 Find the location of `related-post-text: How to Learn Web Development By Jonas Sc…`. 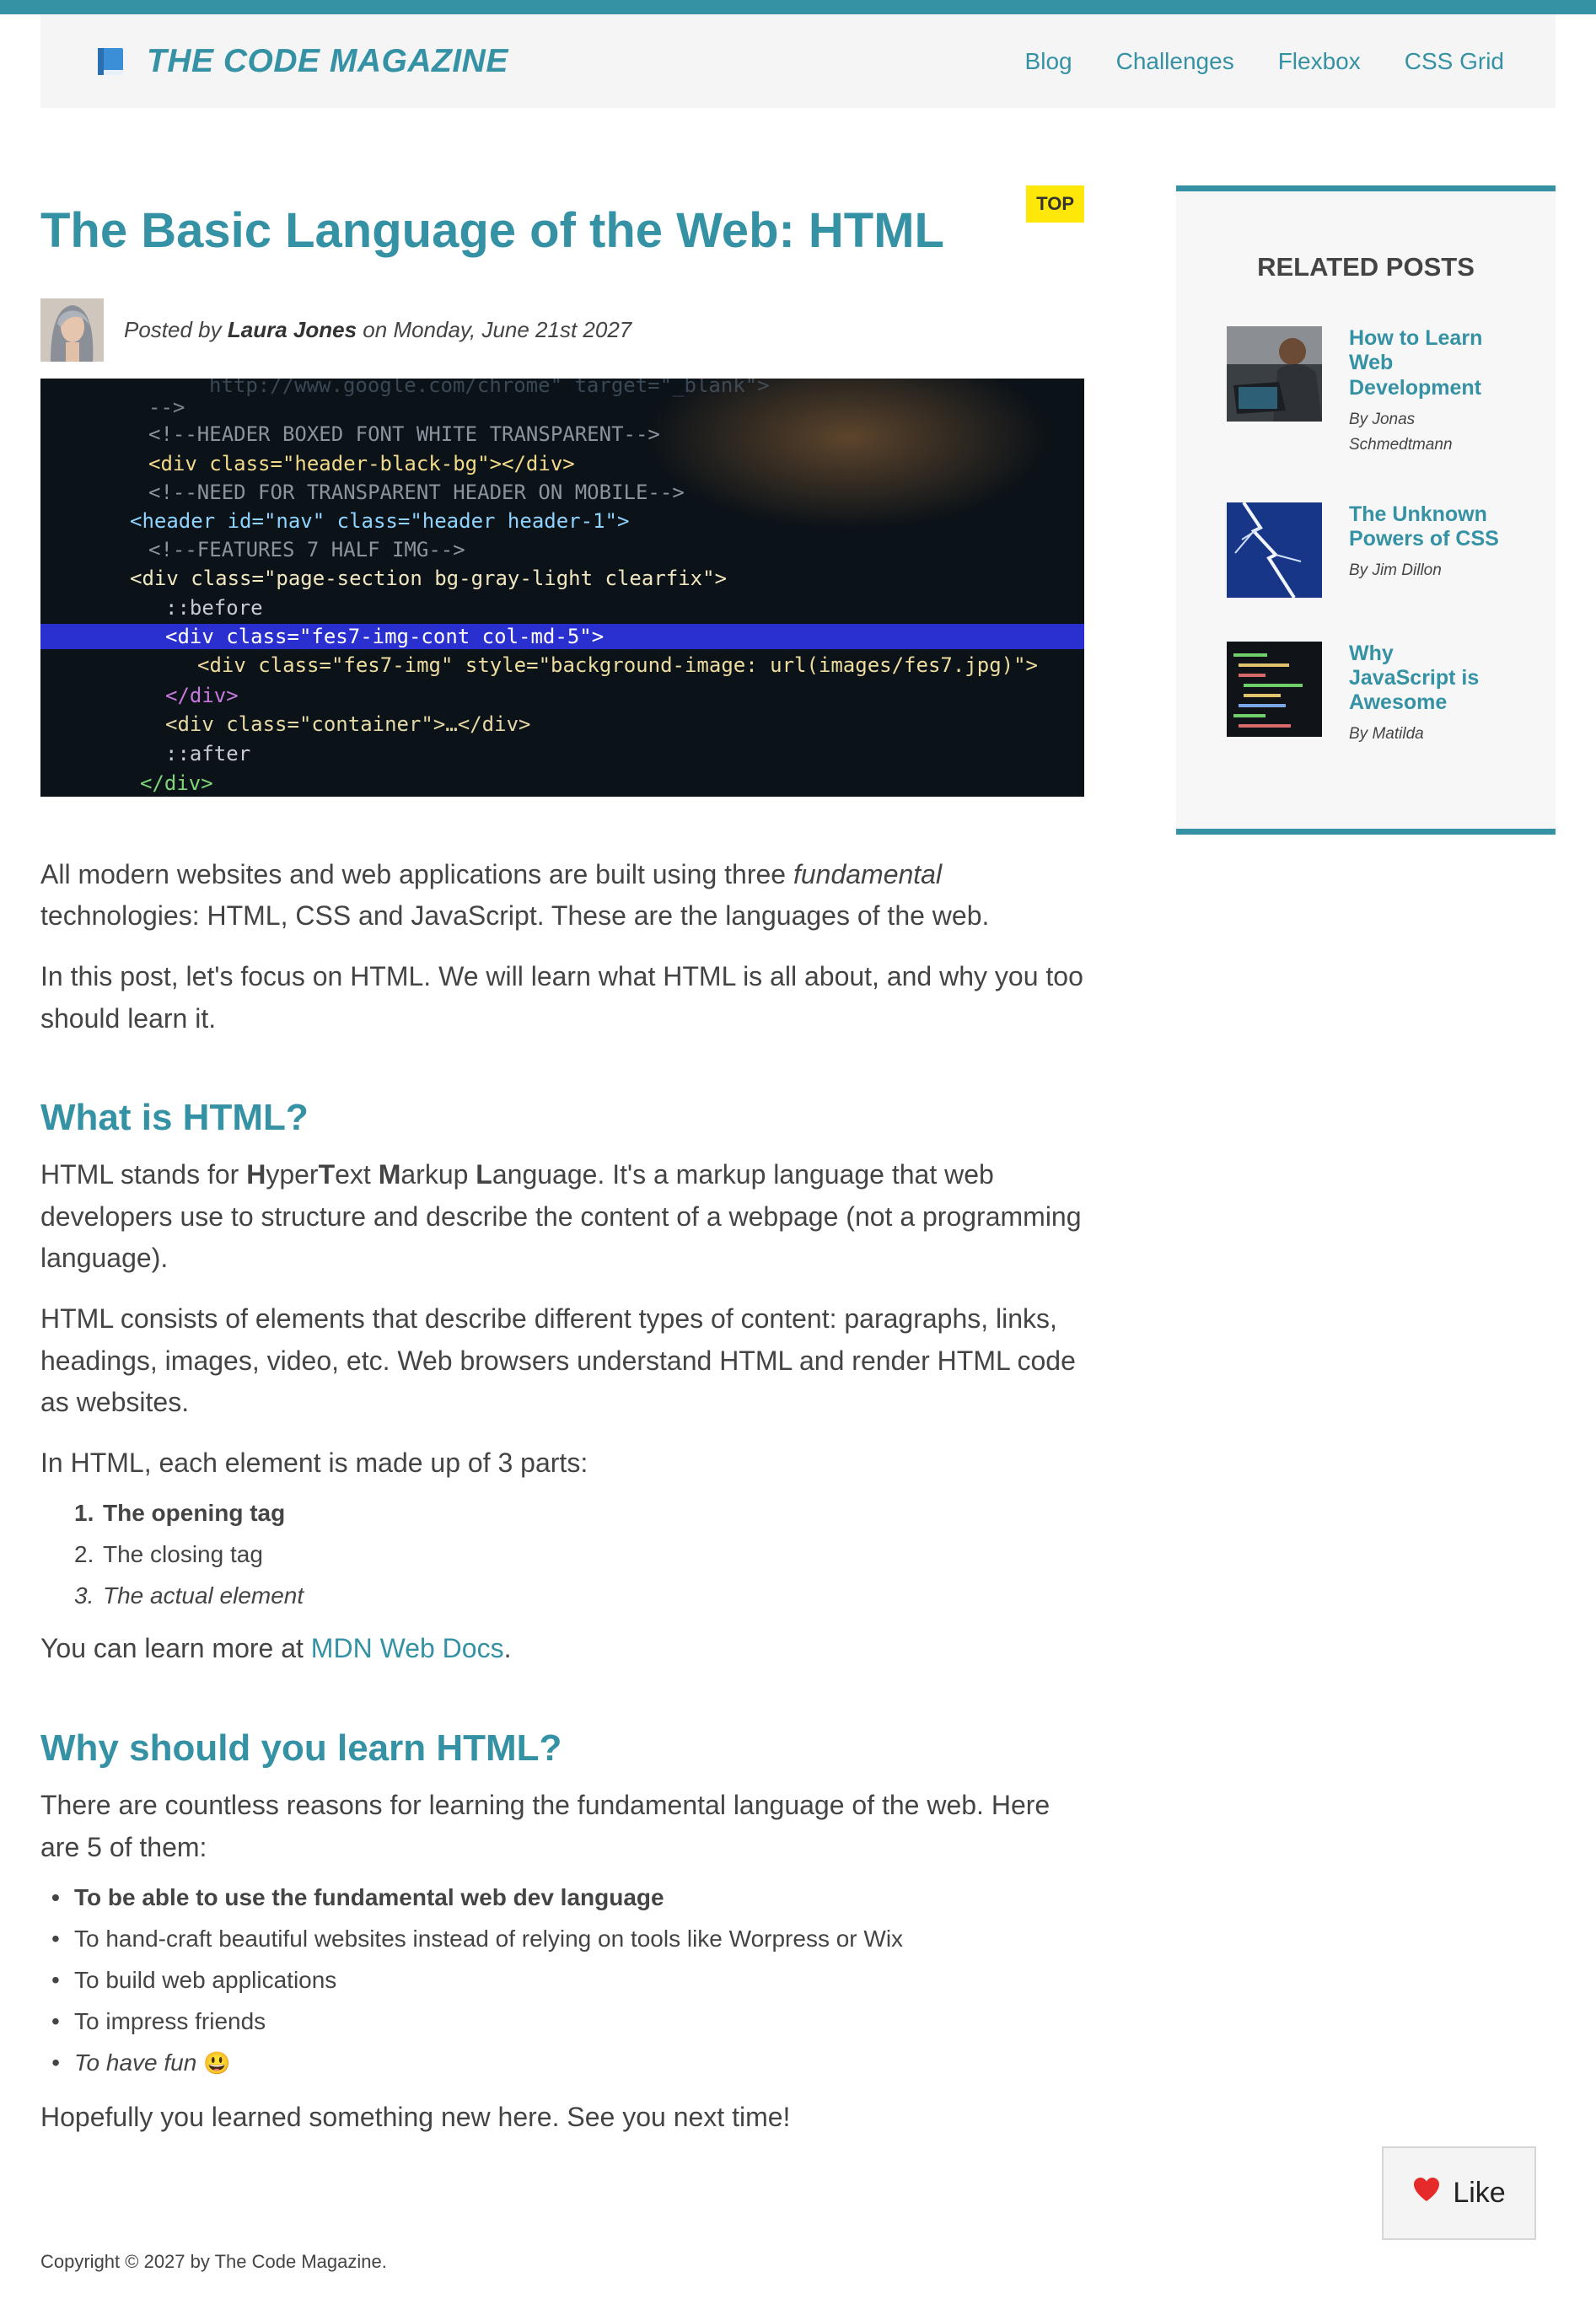

related-post-text: How to Learn Web Development By Jonas Sc… is located at coordinates (1427, 392).